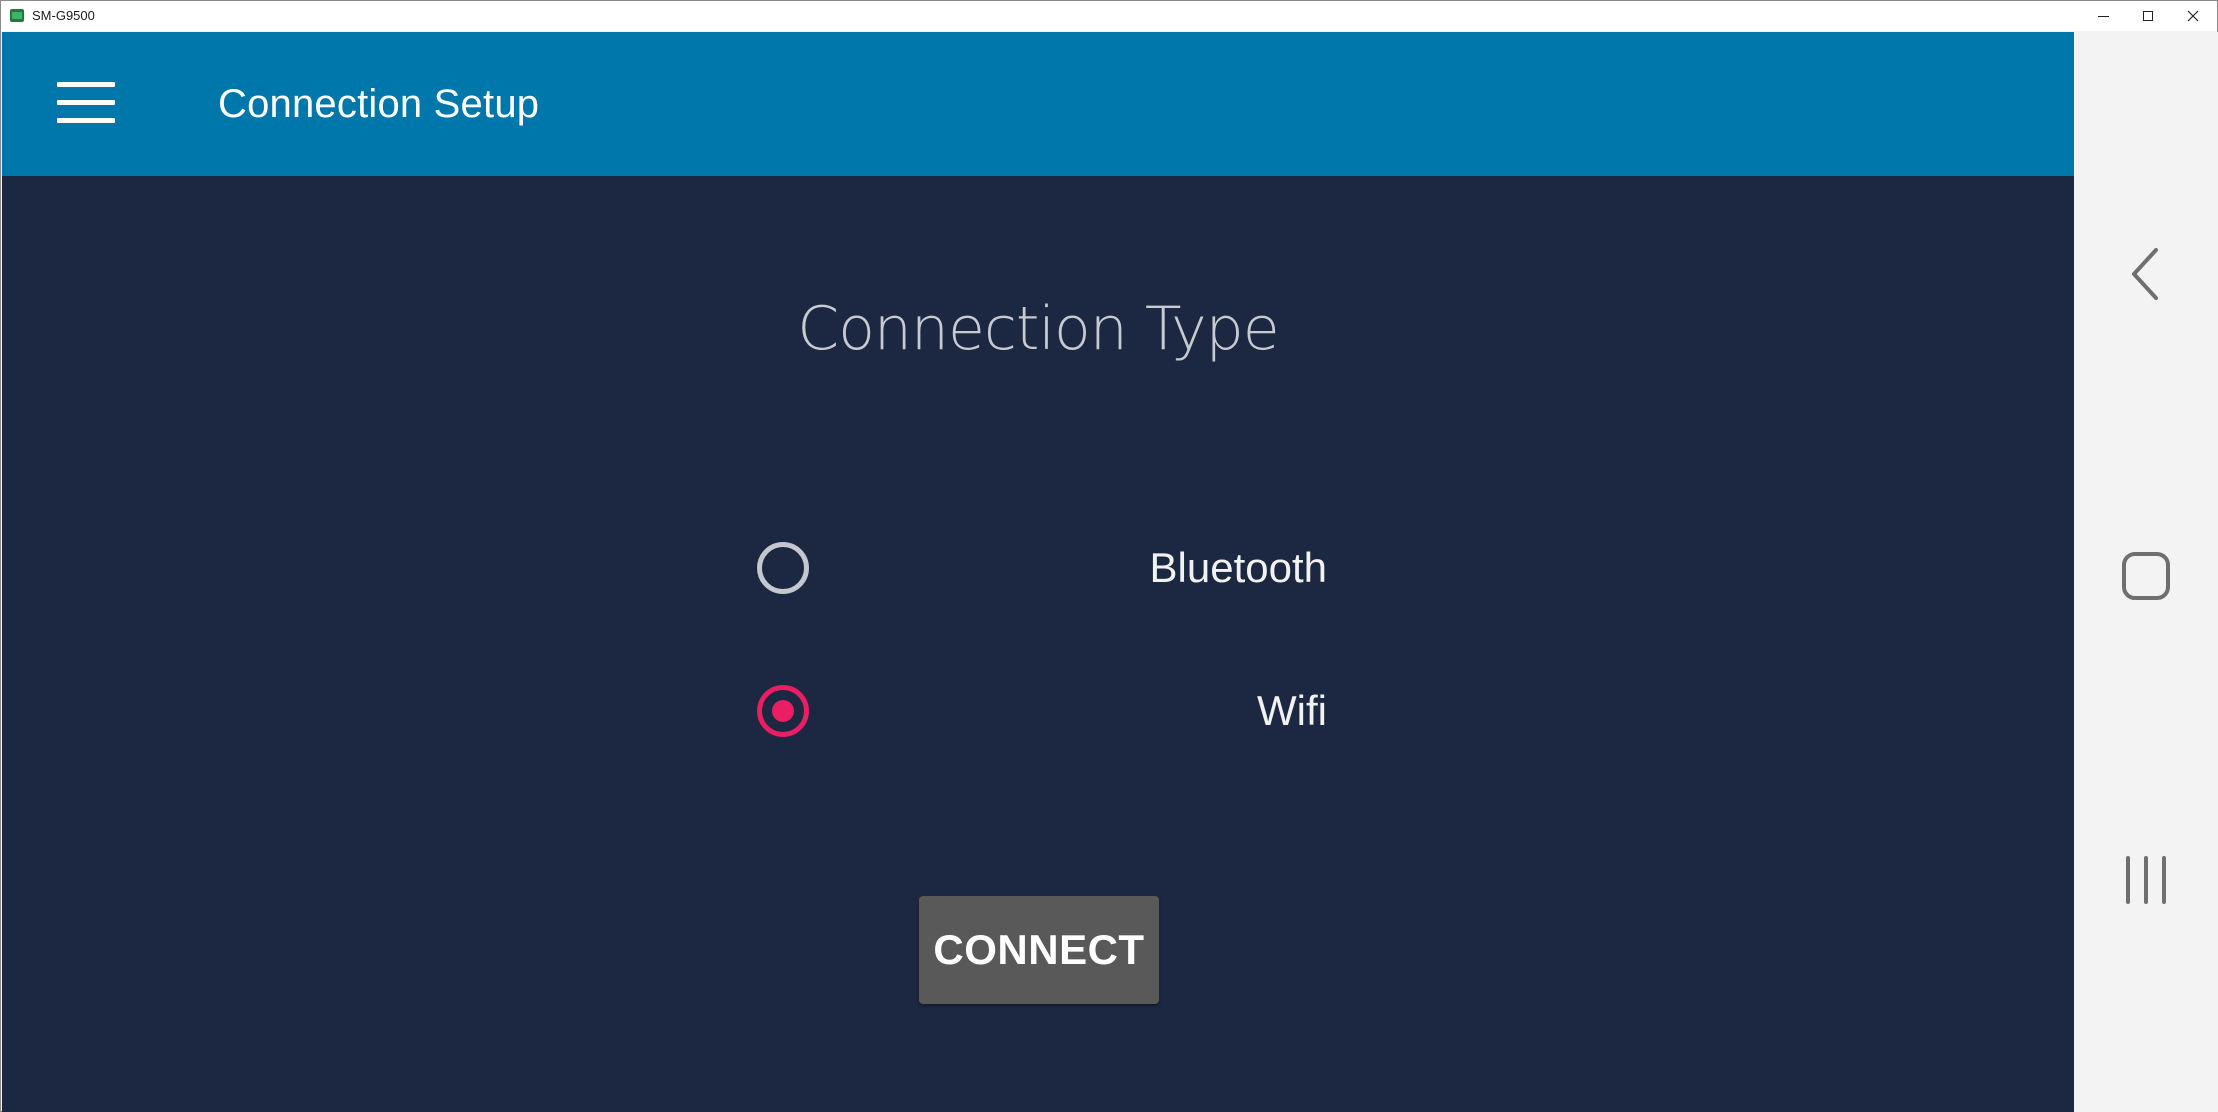 This screenshot has width=2218, height=1112. What do you see at coordinates (1038, 104) in the screenshot?
I see `app-bar: Connection Setup` at bounding box center [1038, 104].